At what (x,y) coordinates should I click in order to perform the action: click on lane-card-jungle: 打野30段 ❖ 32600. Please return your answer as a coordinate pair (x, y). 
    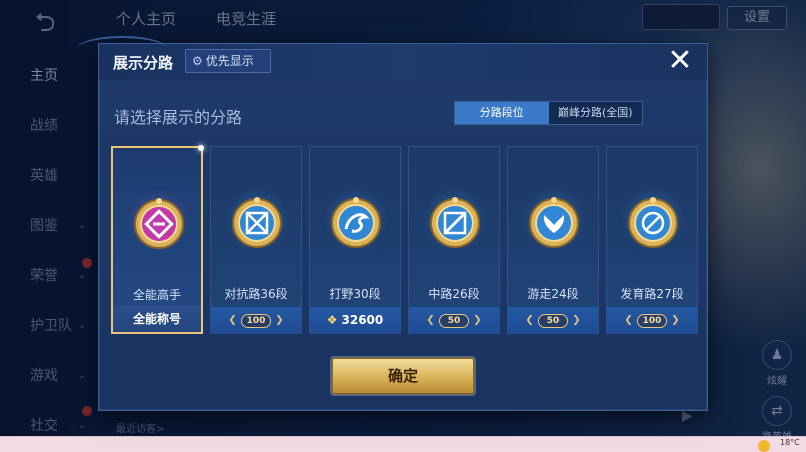
    Looking at the image, I should click on (355, 240).